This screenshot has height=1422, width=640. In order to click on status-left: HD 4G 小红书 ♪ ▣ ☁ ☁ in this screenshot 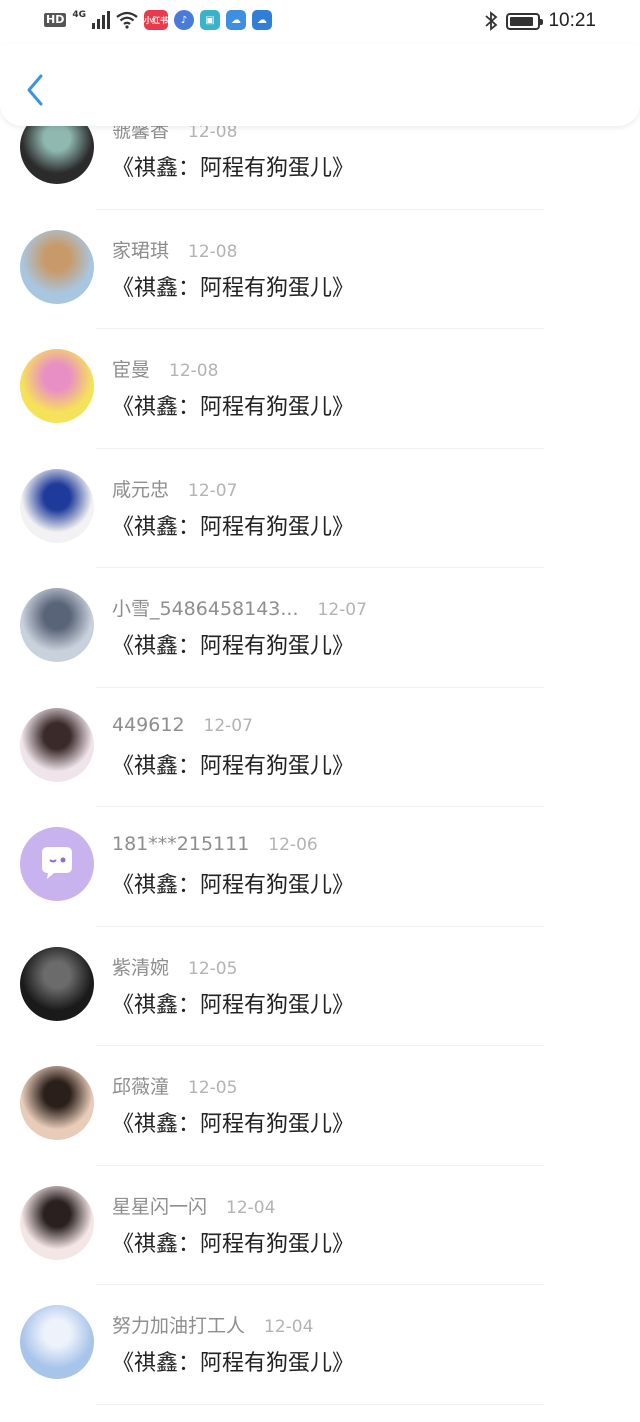, I will do `click(158, 20)`.